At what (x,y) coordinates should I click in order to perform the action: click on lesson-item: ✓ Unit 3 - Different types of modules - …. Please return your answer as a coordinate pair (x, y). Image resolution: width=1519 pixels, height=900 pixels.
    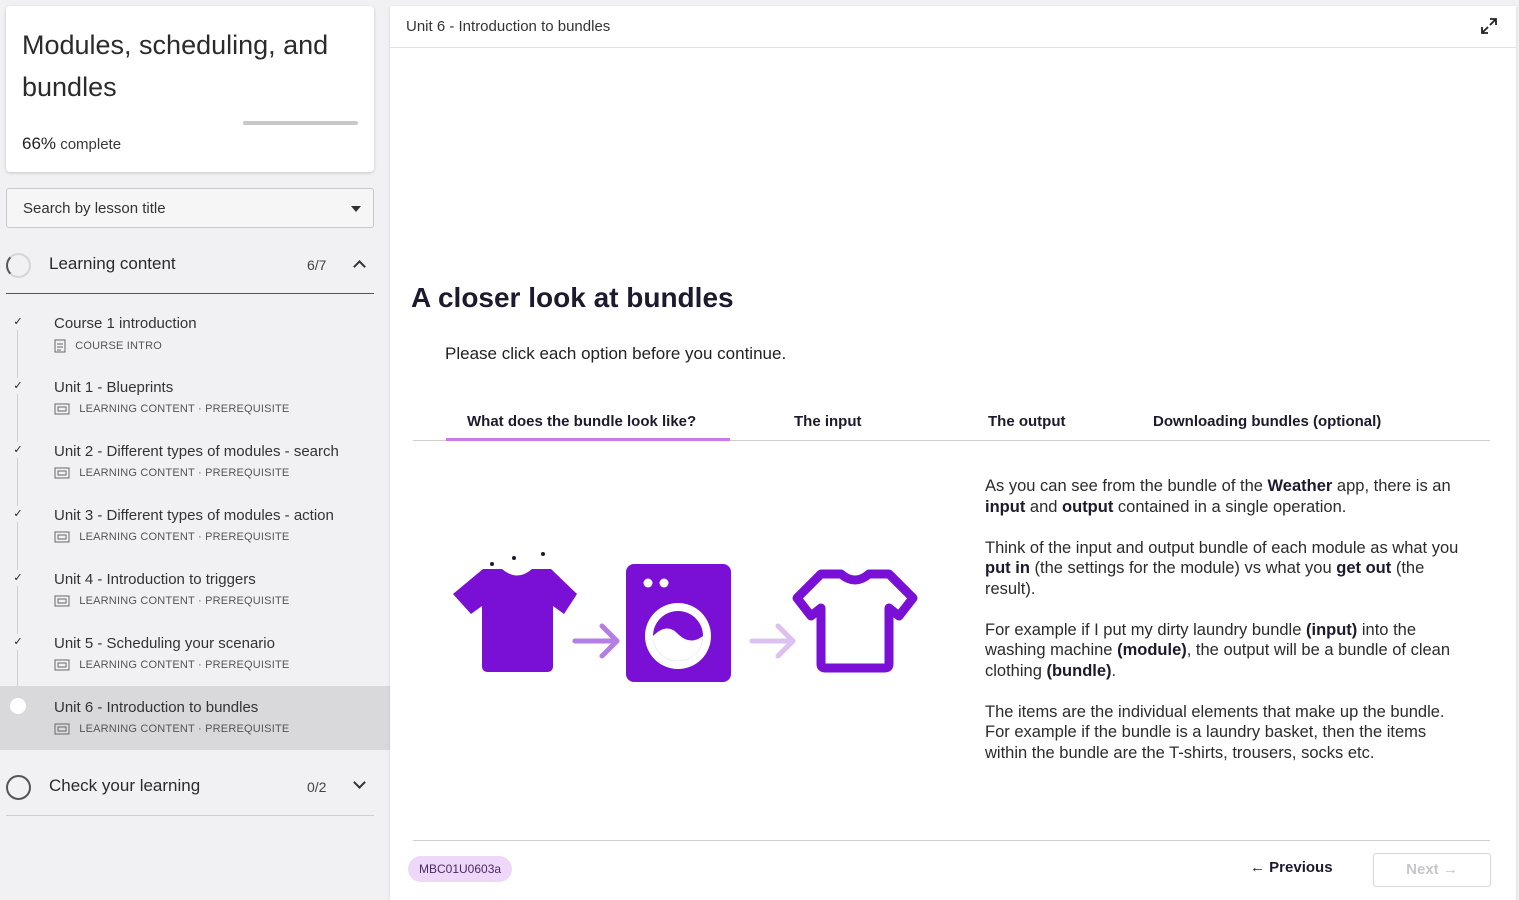
    Looking at the image, I should click on (195, 532).